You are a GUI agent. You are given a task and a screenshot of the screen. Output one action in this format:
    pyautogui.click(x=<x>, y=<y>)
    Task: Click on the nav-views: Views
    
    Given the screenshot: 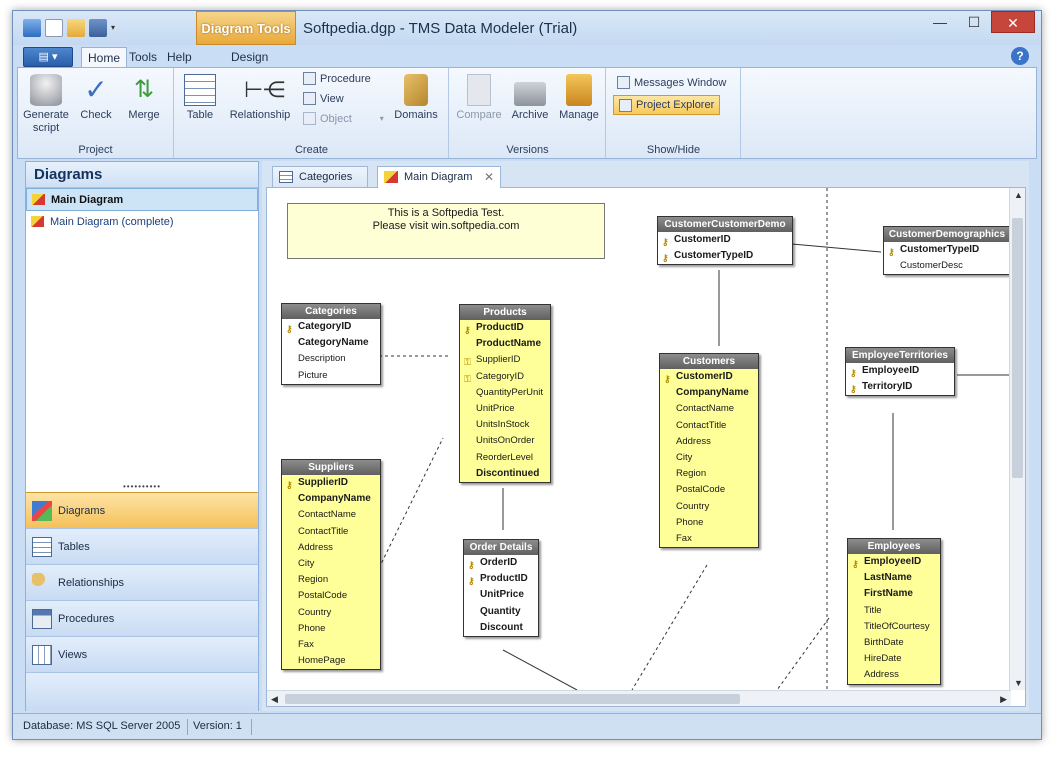 What is the action you would take?
    pyautogui.click(x=142, y=654)
    